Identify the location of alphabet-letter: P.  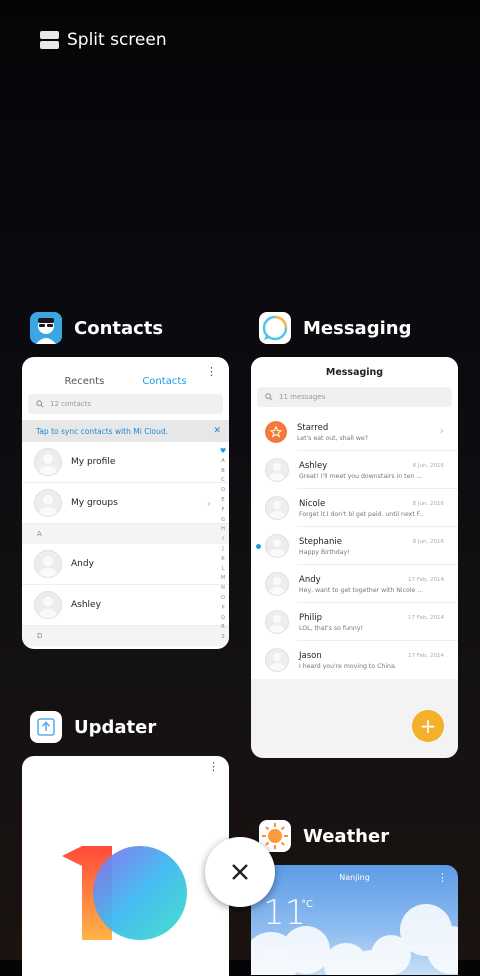
(222, 609).